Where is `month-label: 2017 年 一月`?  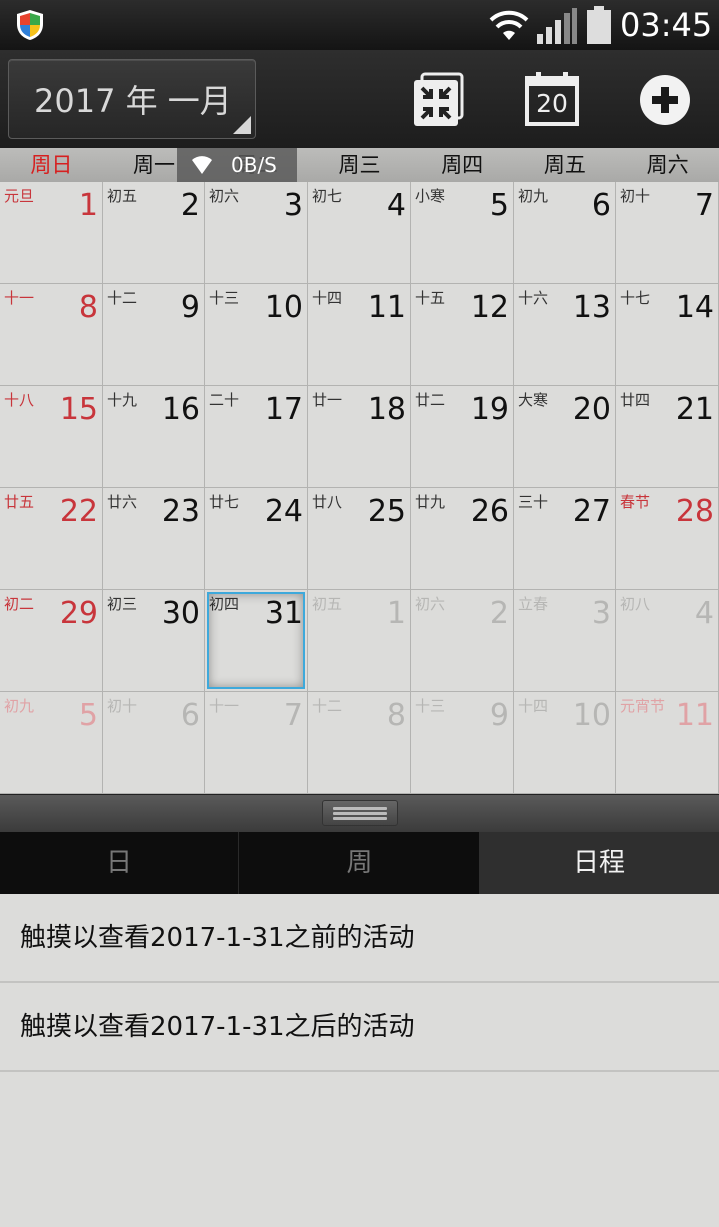
month-label: 2017 年 一月 is located at coordinates (133, 101).